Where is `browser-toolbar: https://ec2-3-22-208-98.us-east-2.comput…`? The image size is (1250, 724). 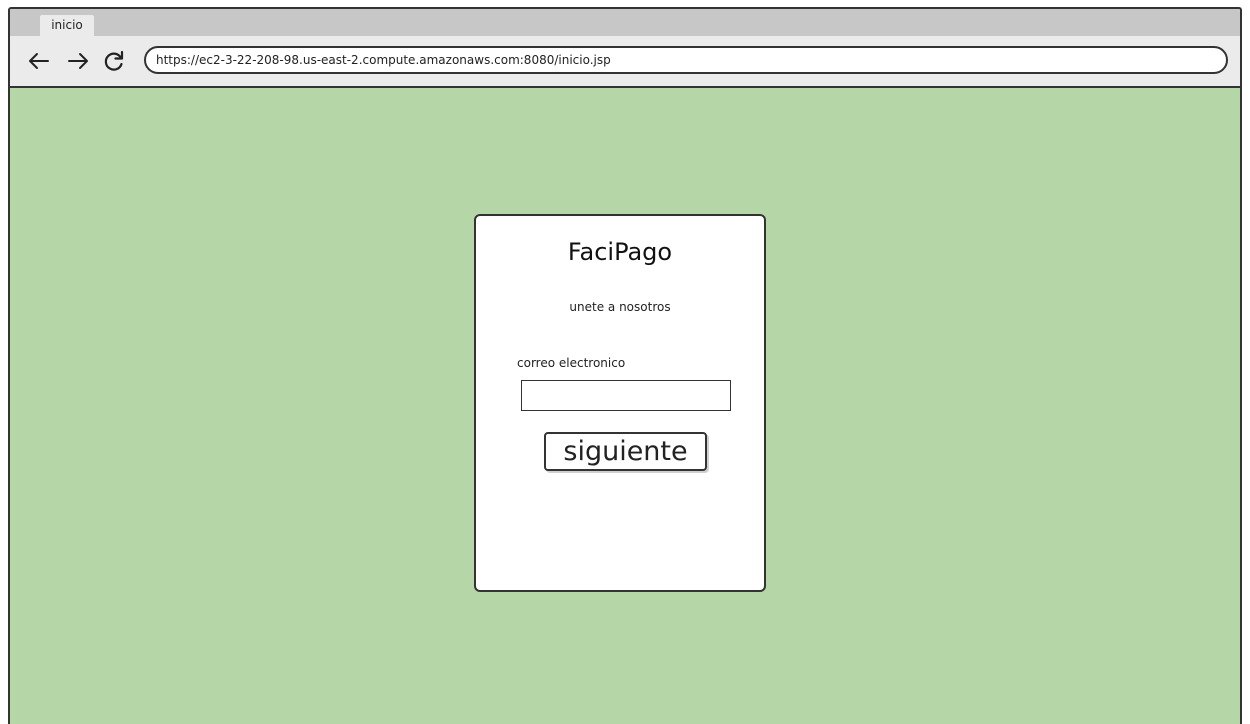 browser-toolbar: https://ec2-3-22-208-98.us-east-2.comput… is located at coordinates (625, 62).